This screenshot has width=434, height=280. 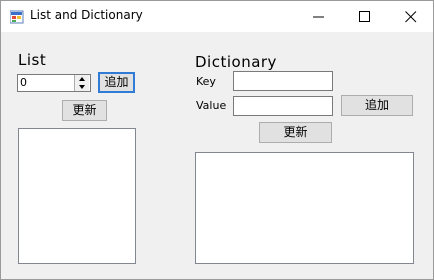 I want to click on arrow-down-icon, so click(x=82, y=87).